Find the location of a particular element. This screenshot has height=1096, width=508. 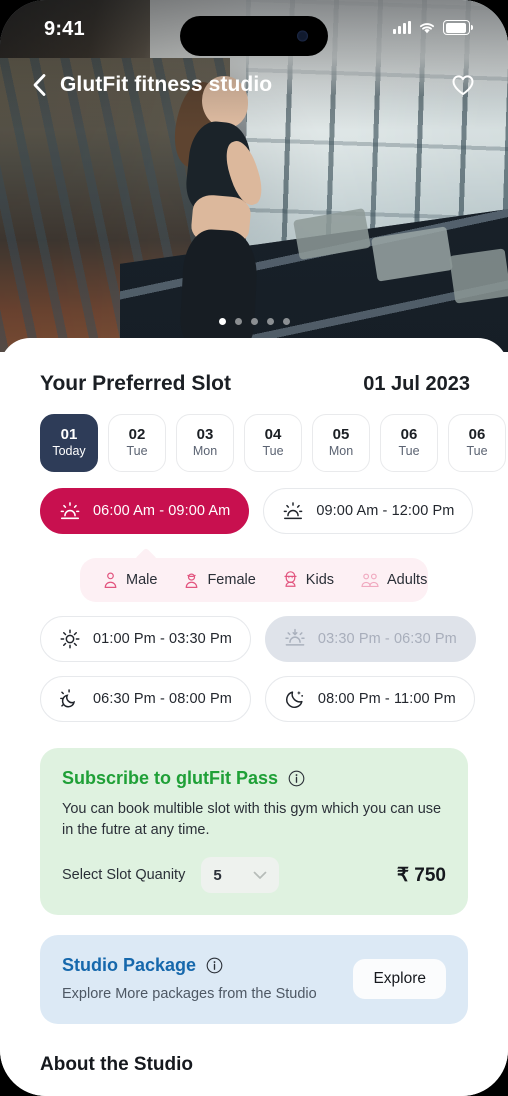

date-chip-day: 05 is located at coordinates (341, 435).